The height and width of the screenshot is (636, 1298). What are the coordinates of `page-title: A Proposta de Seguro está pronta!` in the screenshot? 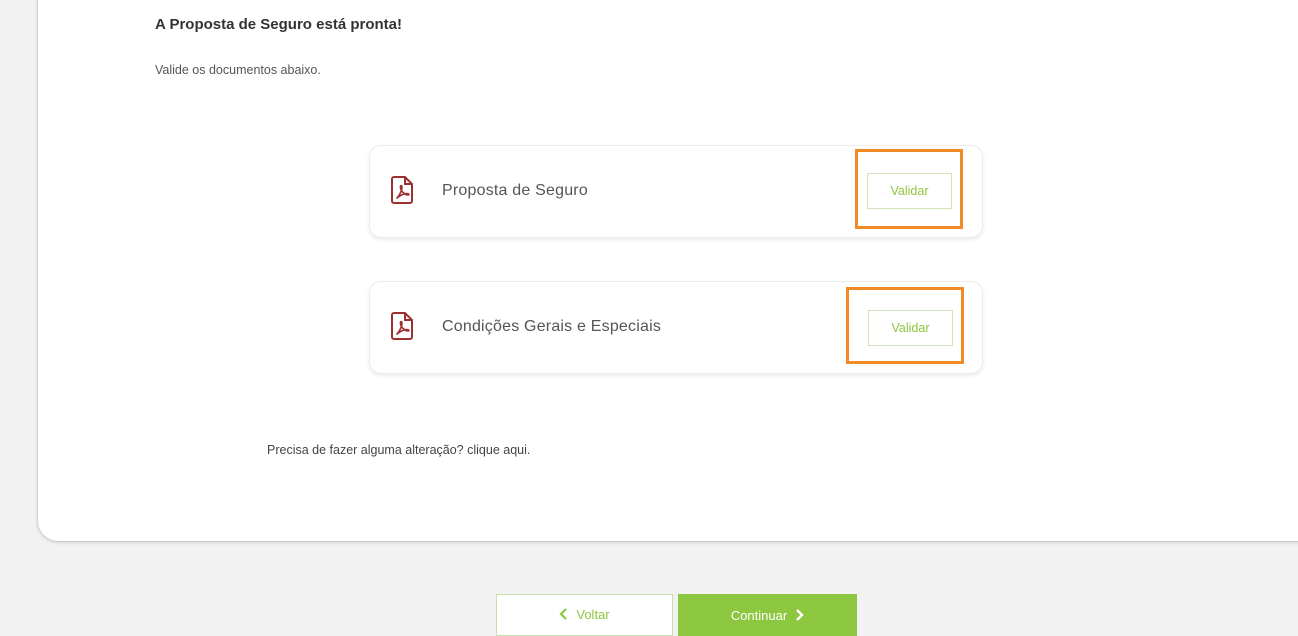 It's located at (278, 24).